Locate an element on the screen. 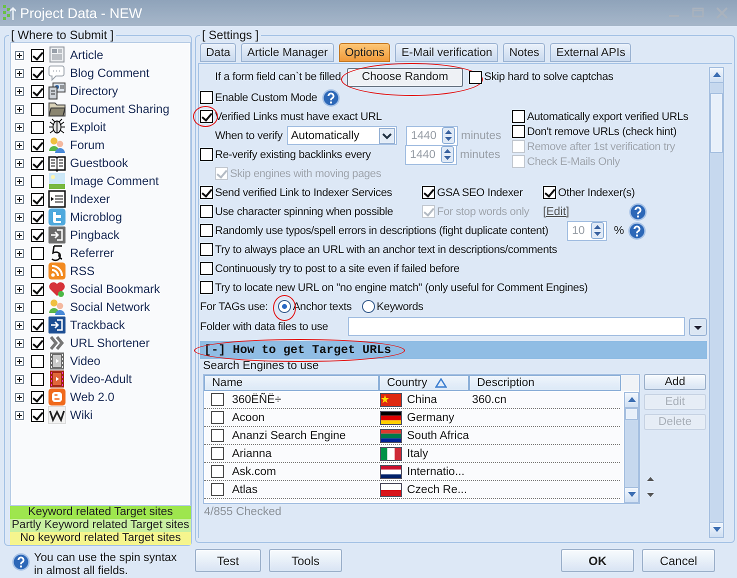 This screenshot has width=737, height=578. edit-link: [Edit] is located at coordinates (586, 212).